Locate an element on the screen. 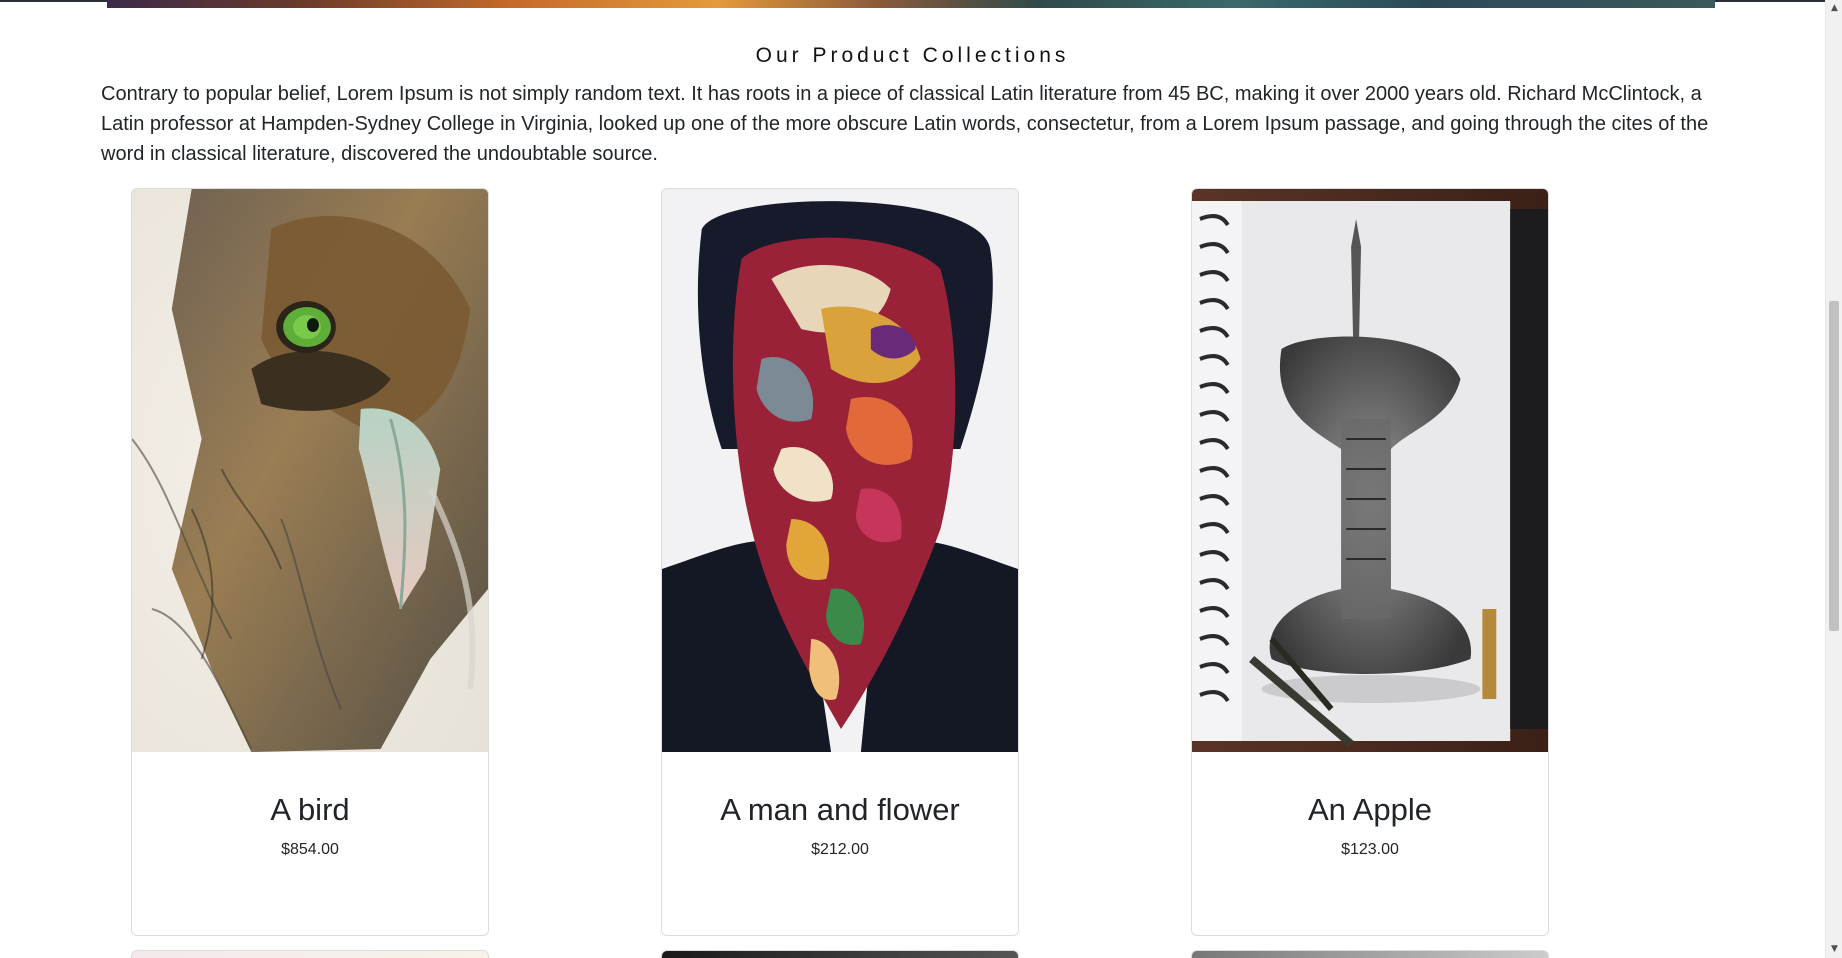 Image resolution: width=1842 pixels, height=958 pixels. abstract-portrait-icon is located at coordinates (840, 470).